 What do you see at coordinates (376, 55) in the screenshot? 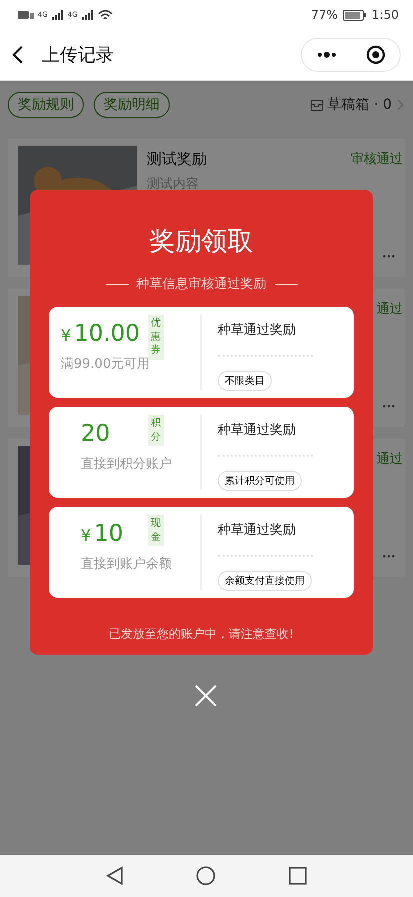
I see `close-target-icon` at bounding box center [376, 55].